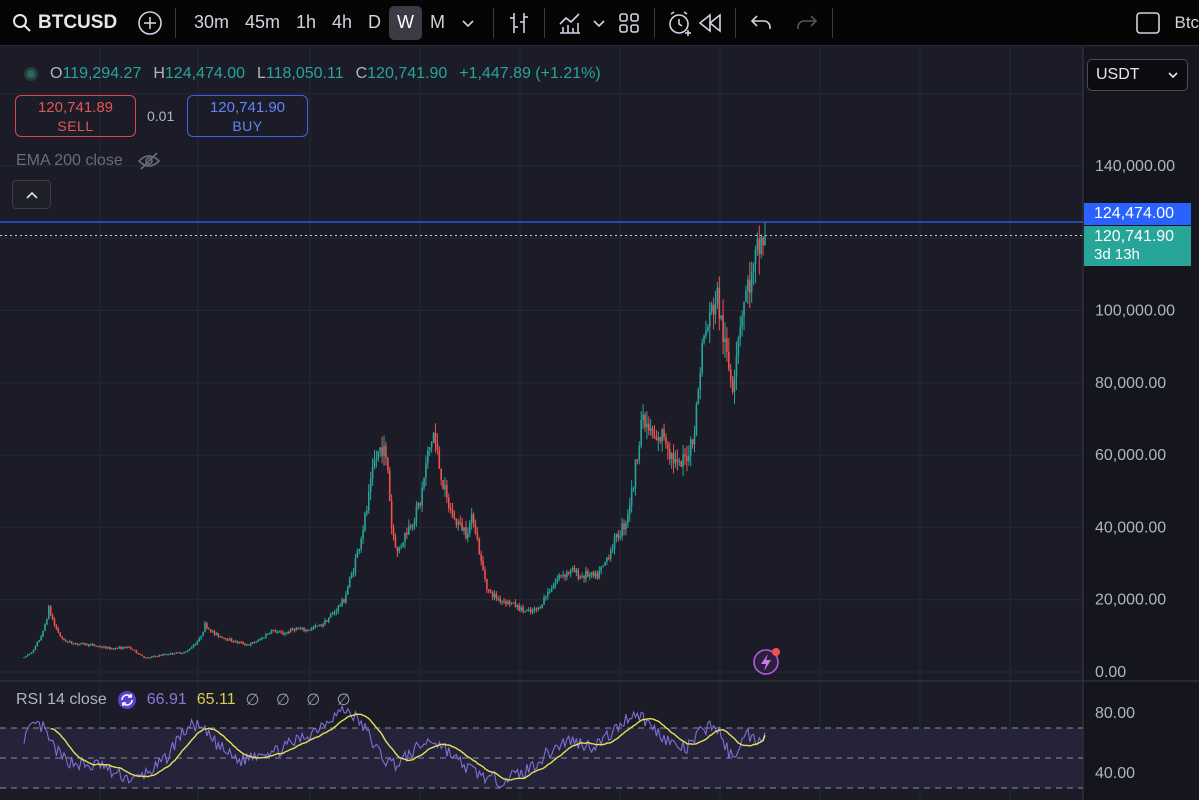  I want to click on market-status-icon, so click(31, 74).